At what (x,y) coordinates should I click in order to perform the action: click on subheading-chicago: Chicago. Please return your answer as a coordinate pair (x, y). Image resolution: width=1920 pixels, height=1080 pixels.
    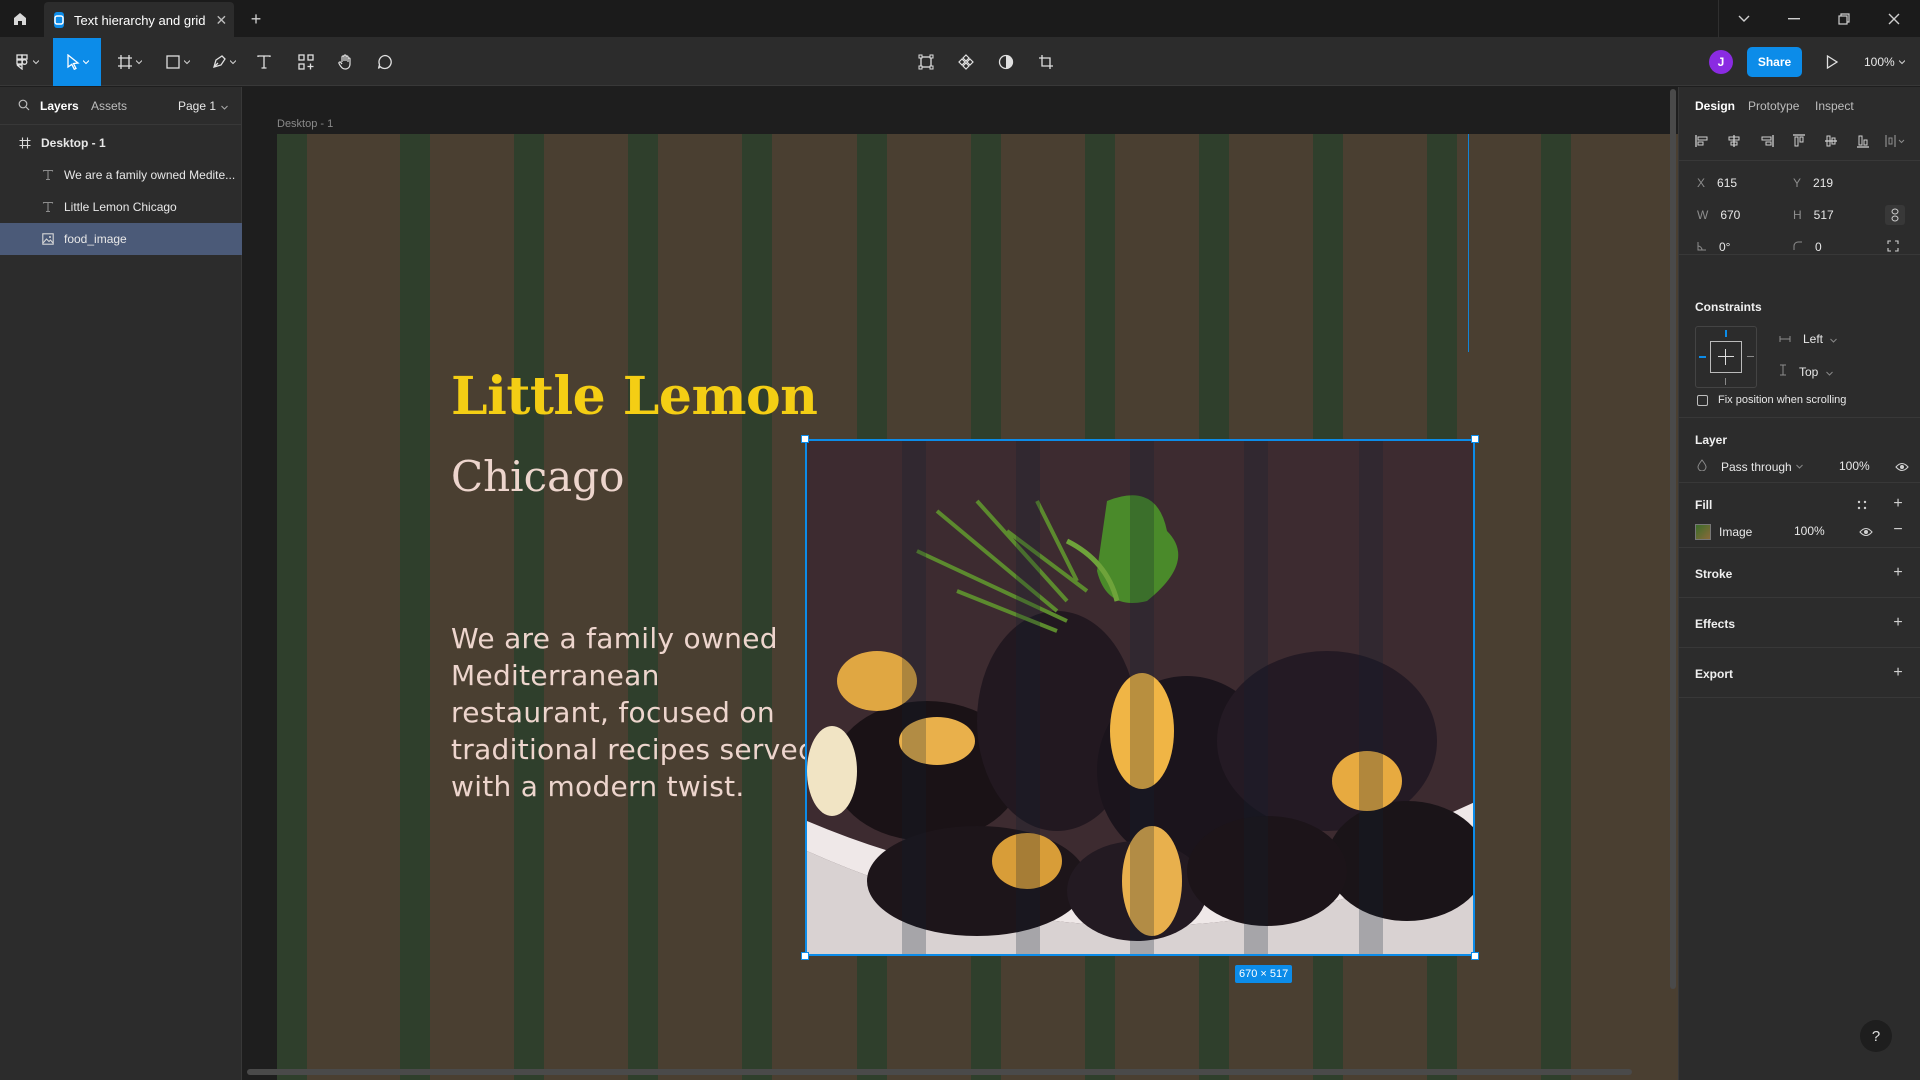
    Looking at the image, I should click on (537, 476).